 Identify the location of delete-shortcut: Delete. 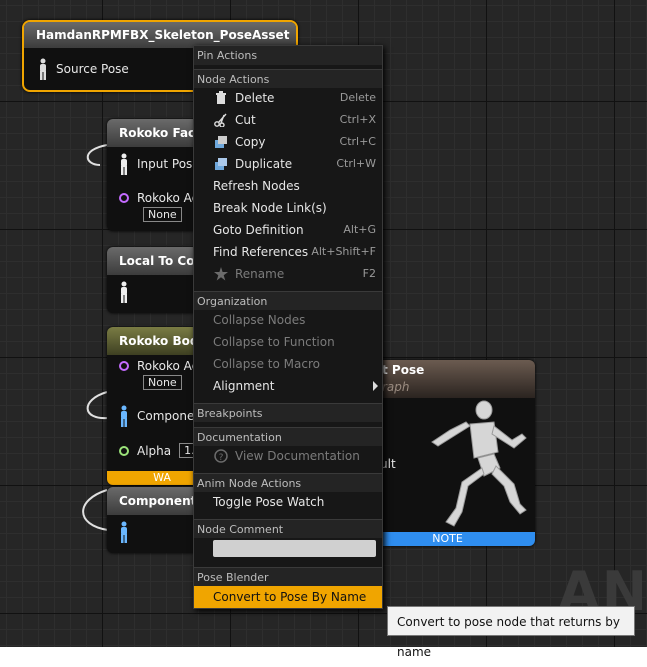
(357, 97).